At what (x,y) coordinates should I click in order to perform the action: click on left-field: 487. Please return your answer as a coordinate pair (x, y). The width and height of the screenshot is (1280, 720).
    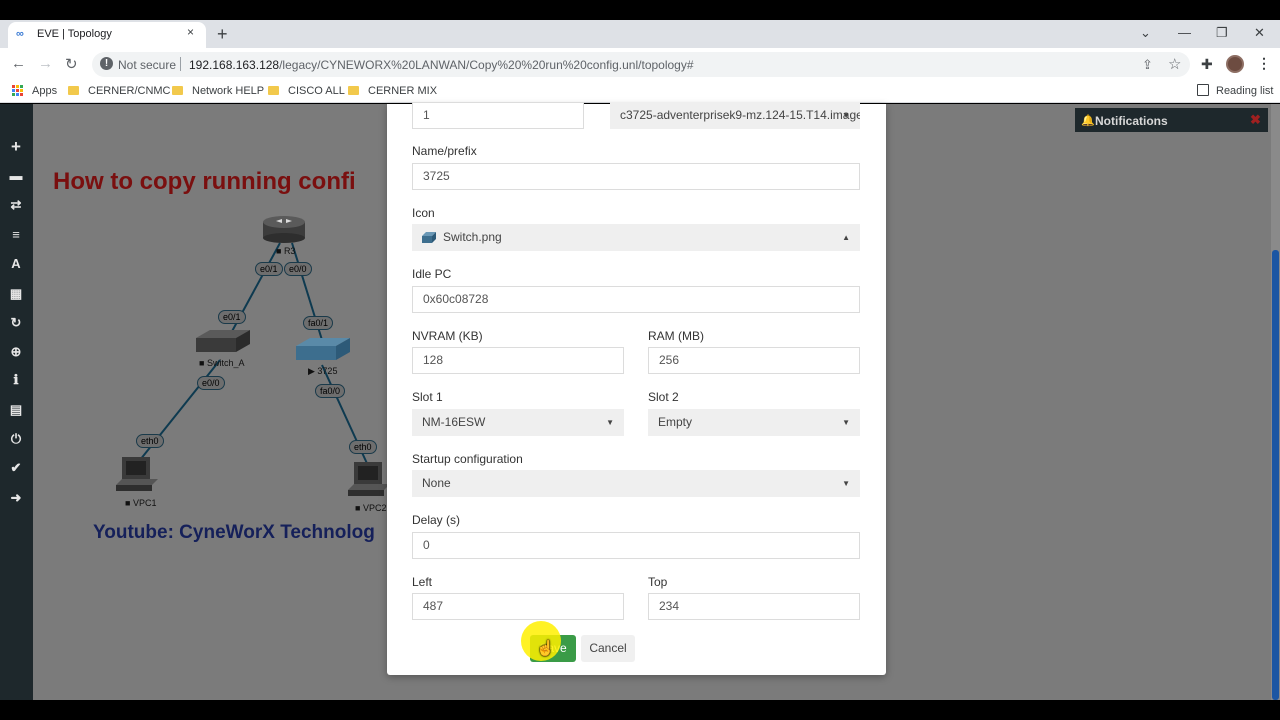
    Looking at the image, I should click on (518, 606).